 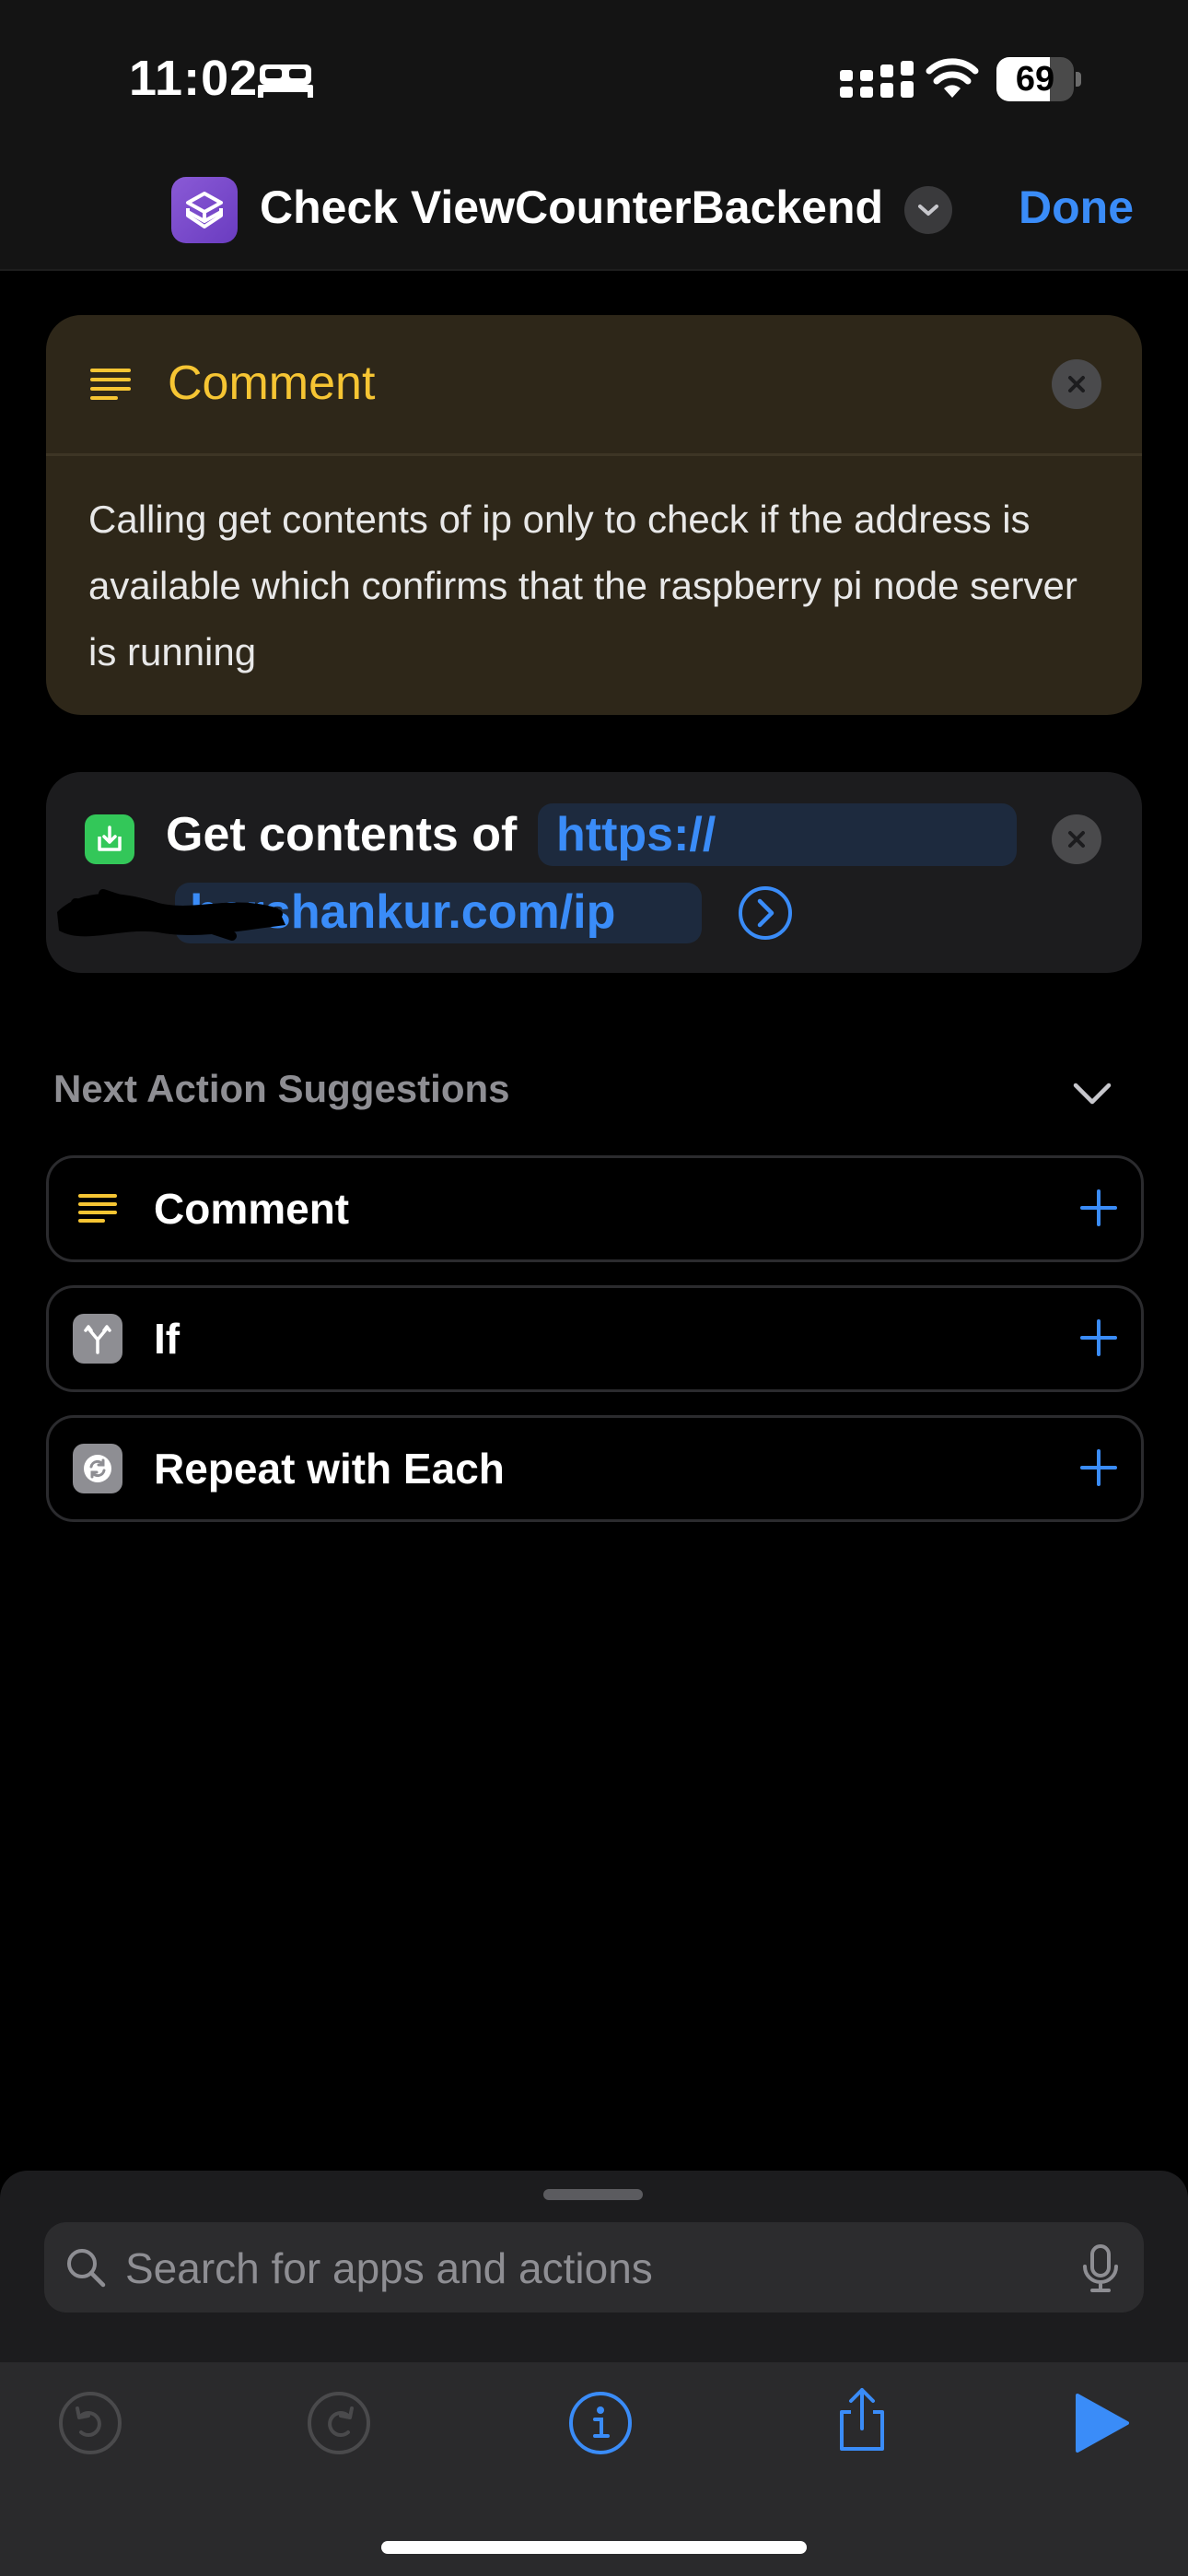 I want to click on remove-get-contents-button, so click(x=1076, y=839).